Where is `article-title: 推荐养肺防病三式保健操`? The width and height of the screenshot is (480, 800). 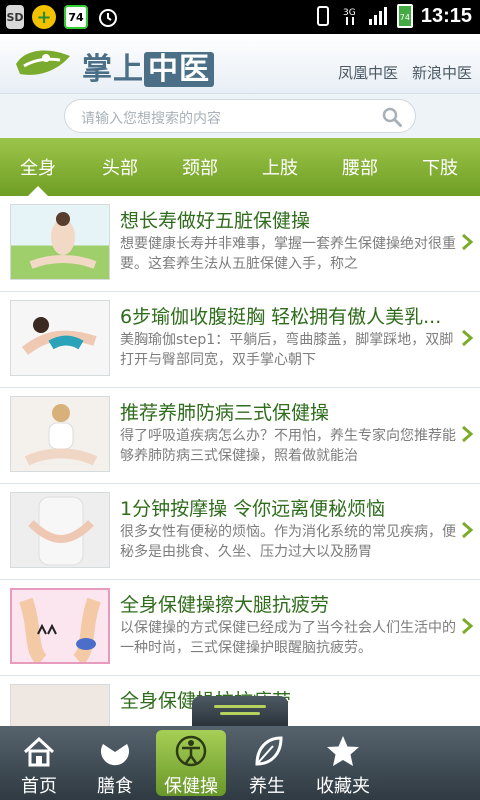 article-title: 推荐养肺防病三式保健操 is located at coordinates (225, 413).